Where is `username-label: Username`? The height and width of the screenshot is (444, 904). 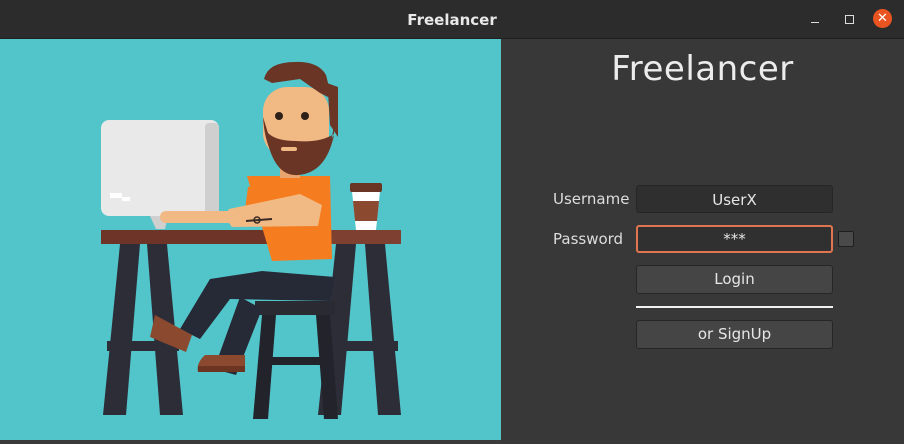 username-label: Username is located at coordinates (591, 199).